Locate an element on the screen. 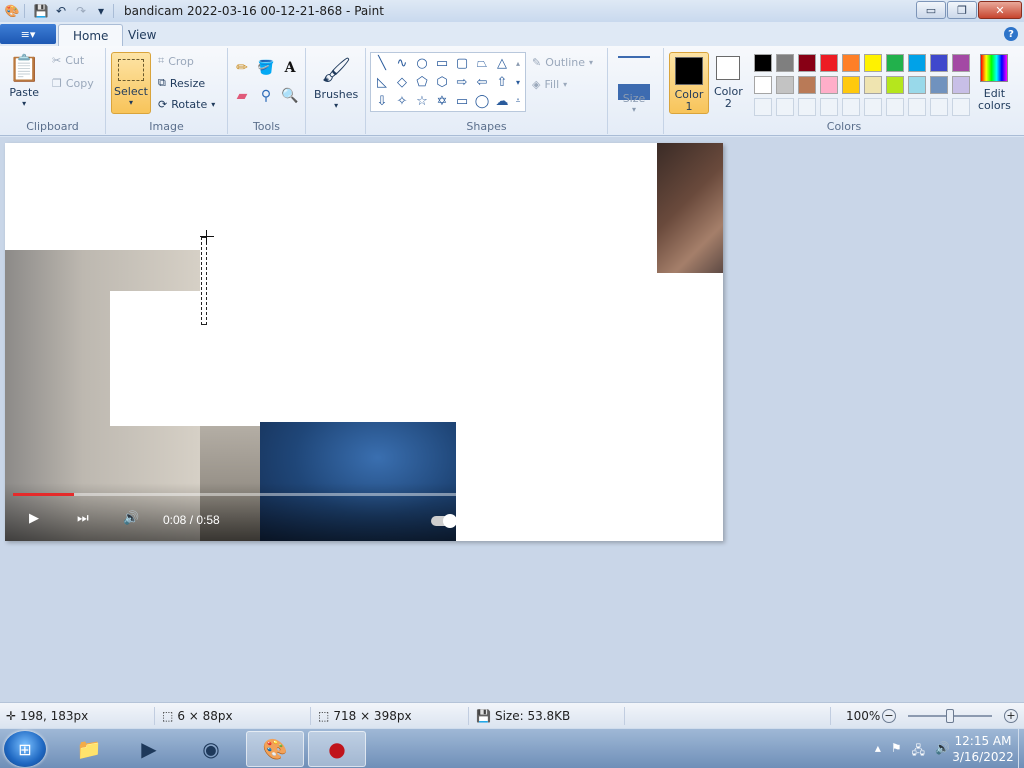 The height and width of the screenshot is (768, 1024). callout-oval-shape-icon: ◯ is located at coordinates (482, 101).